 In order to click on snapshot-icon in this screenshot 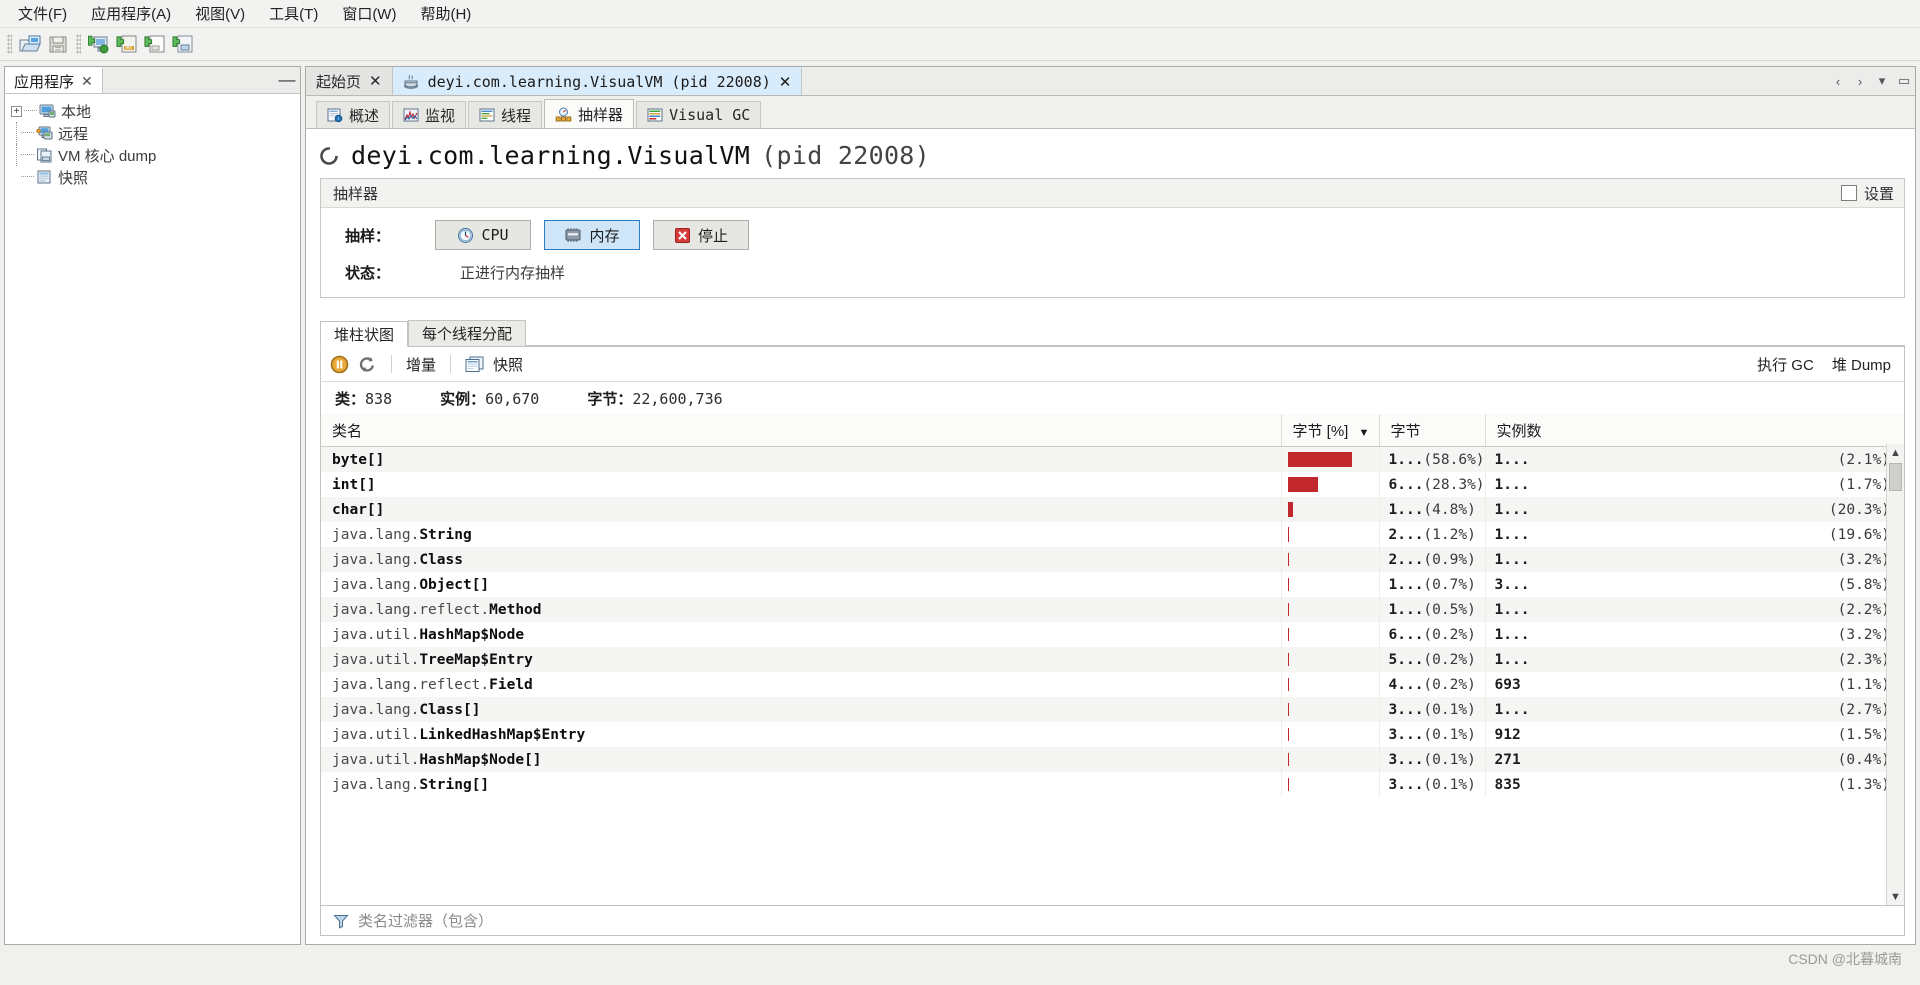, I will do `click(44, 177)`.